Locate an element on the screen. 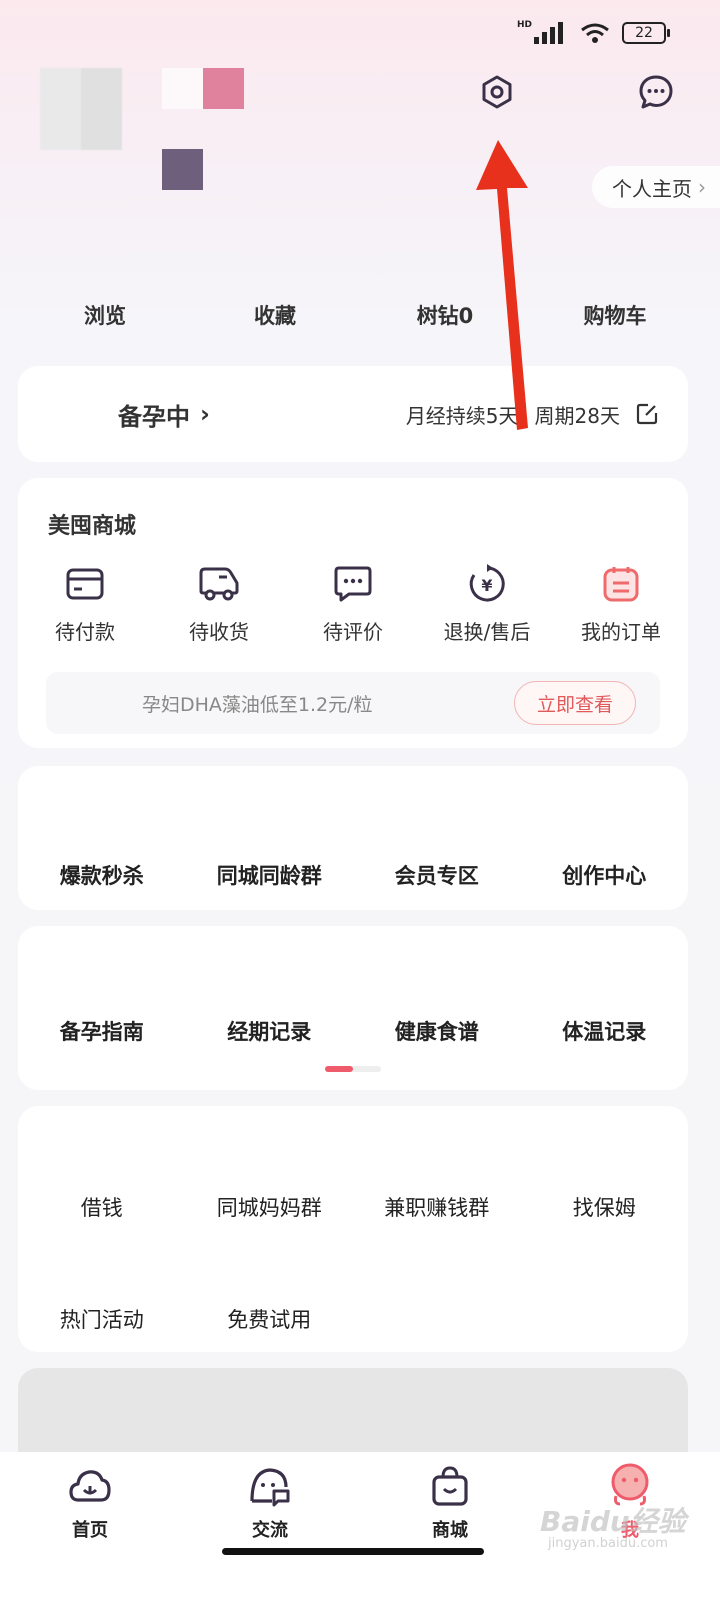 The image size is (720, 1600). quick-link-browse: 浏览 is located at coordinates (105, 315).